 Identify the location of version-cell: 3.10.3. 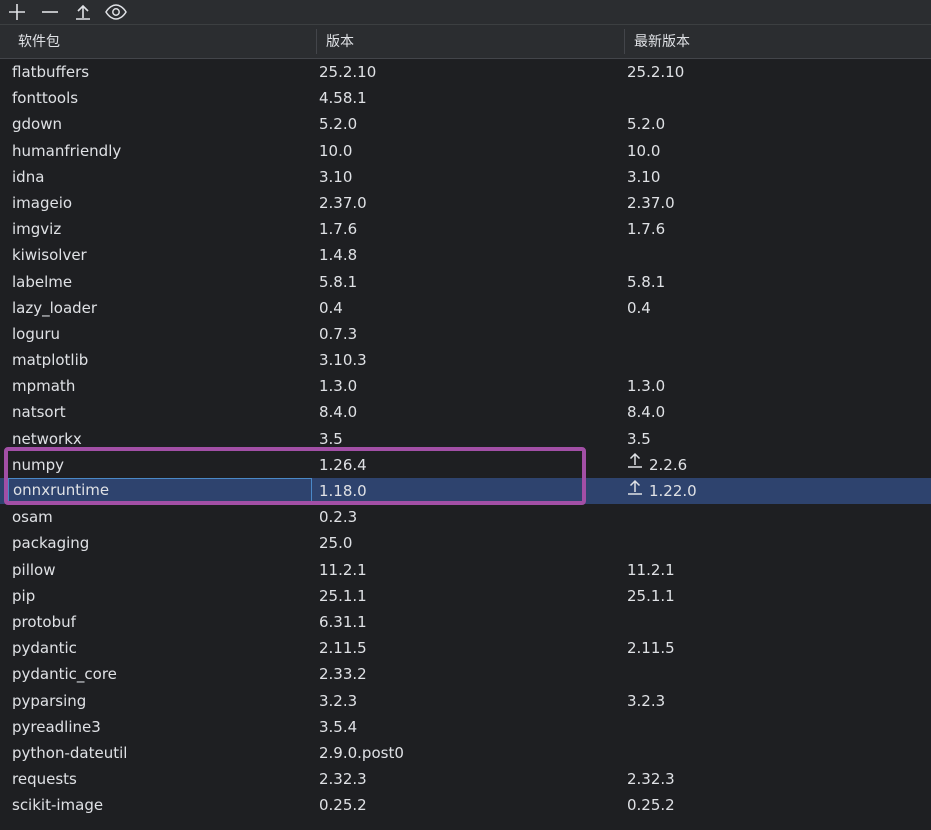
(343, 360).